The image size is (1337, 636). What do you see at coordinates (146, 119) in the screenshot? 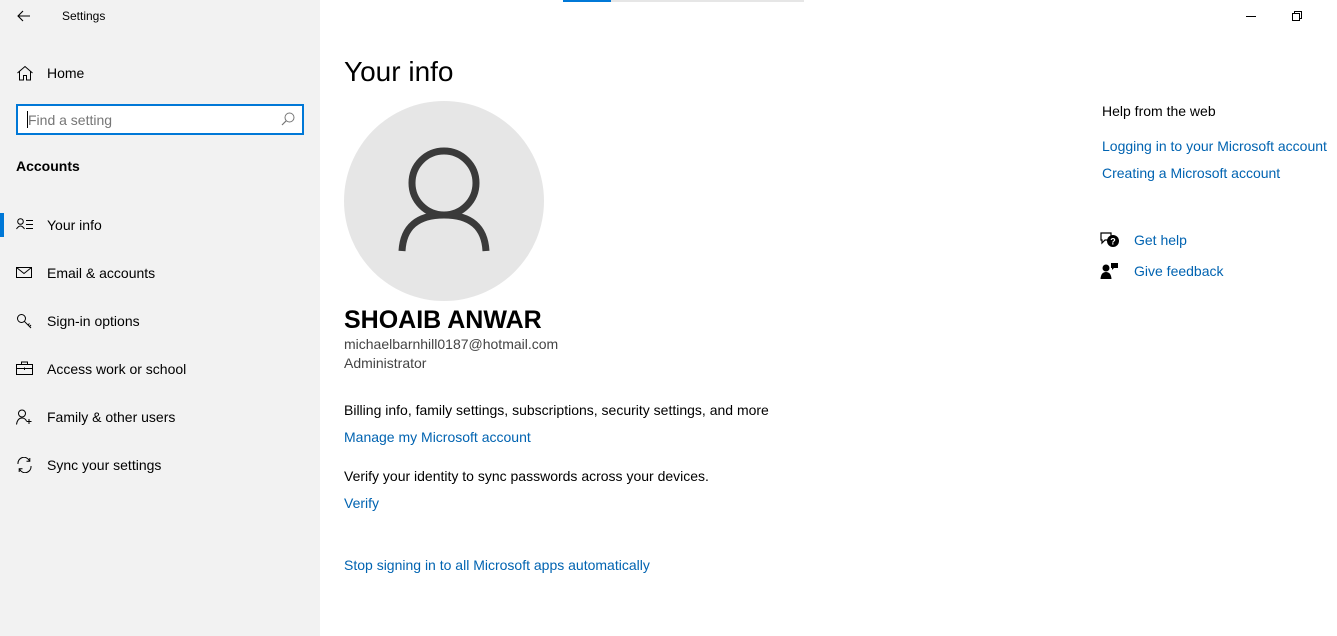
I see `search-input` at bounding box center [146, 119].